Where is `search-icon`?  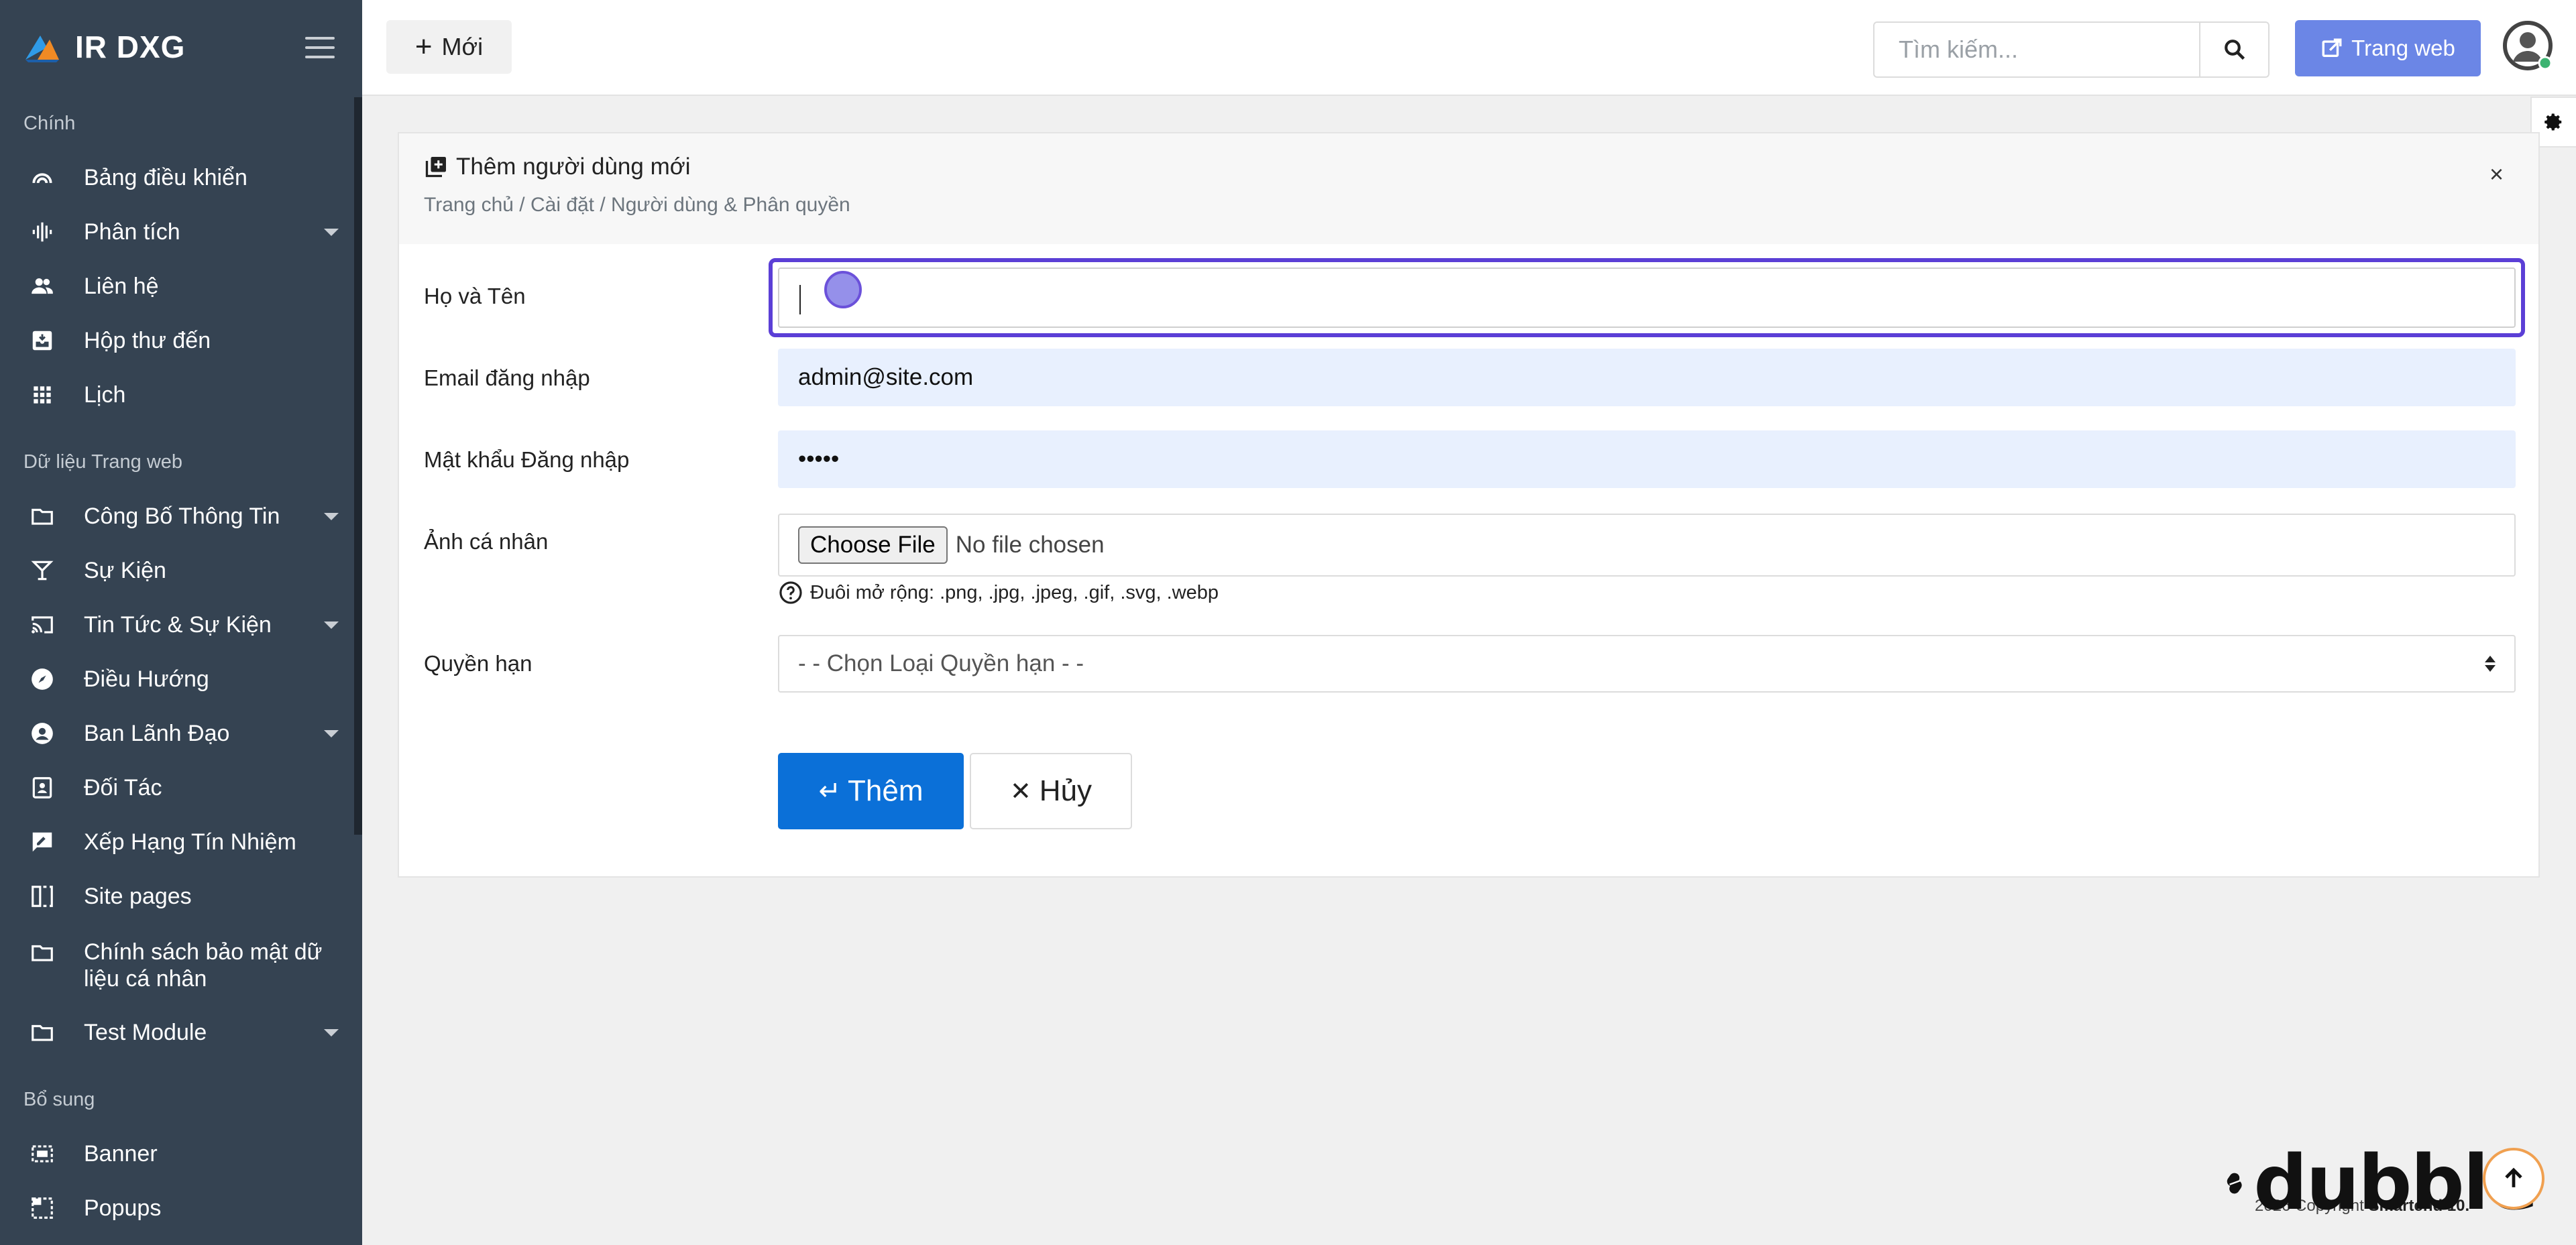
search-icon is located at coordinates (2234, 50).